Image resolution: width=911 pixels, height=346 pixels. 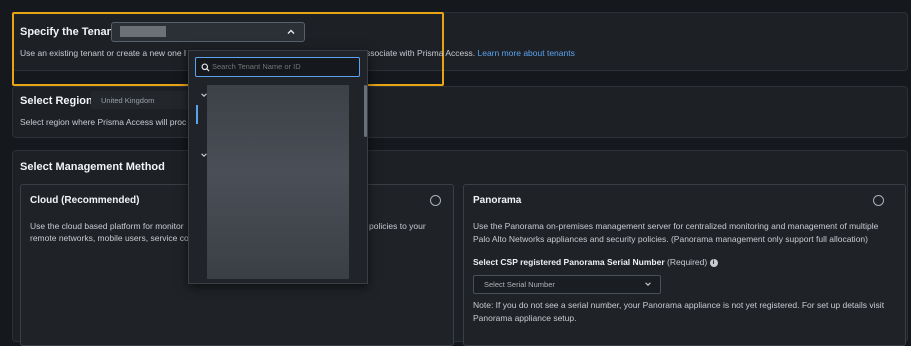 What do you see at coordinates (365, 111) in the screenshot?
I see `dropdown-scrollbar` at bounding box center [365, 111].